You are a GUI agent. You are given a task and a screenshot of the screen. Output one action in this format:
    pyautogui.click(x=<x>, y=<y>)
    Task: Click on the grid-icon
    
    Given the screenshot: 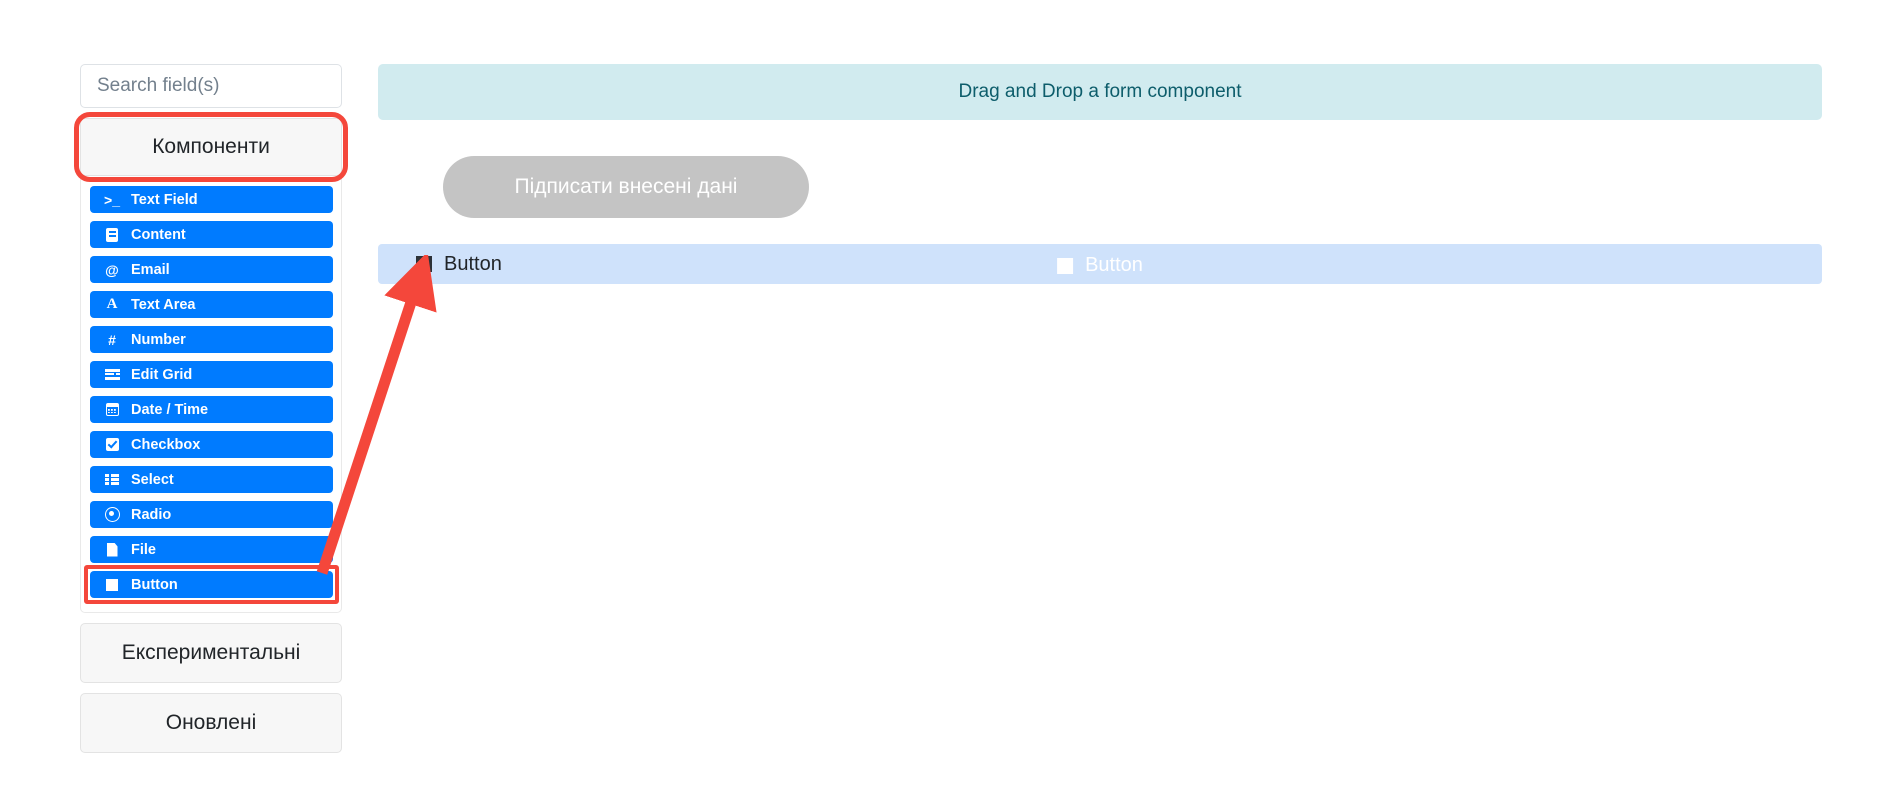 What is the action you would take?
    pyautogui.click(x=112, y=374)
    